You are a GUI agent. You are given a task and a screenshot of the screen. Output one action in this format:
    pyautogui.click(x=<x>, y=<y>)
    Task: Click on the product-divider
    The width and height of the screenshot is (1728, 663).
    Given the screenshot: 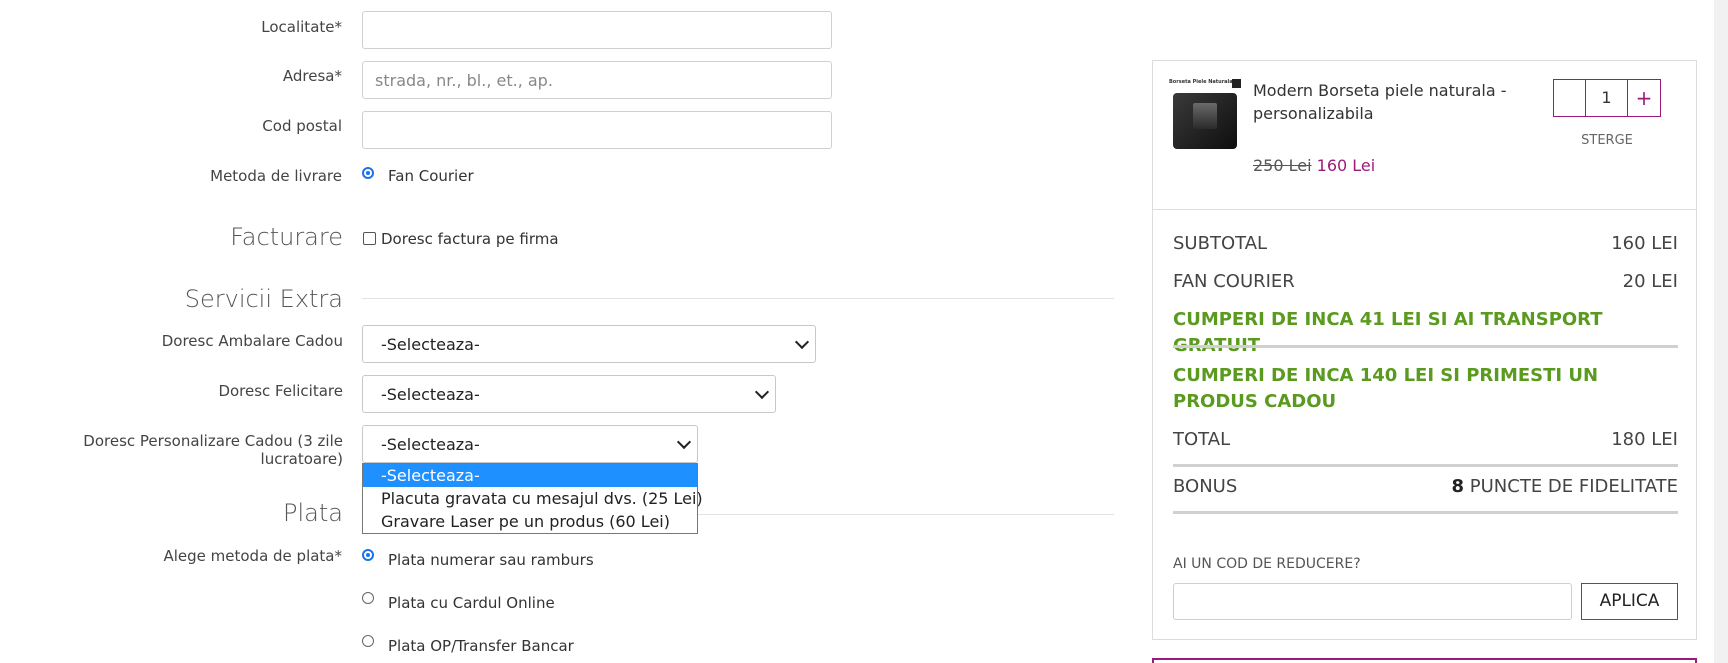 What is the action you would take?
    pyautogui.click(x=1424, y=209)
    